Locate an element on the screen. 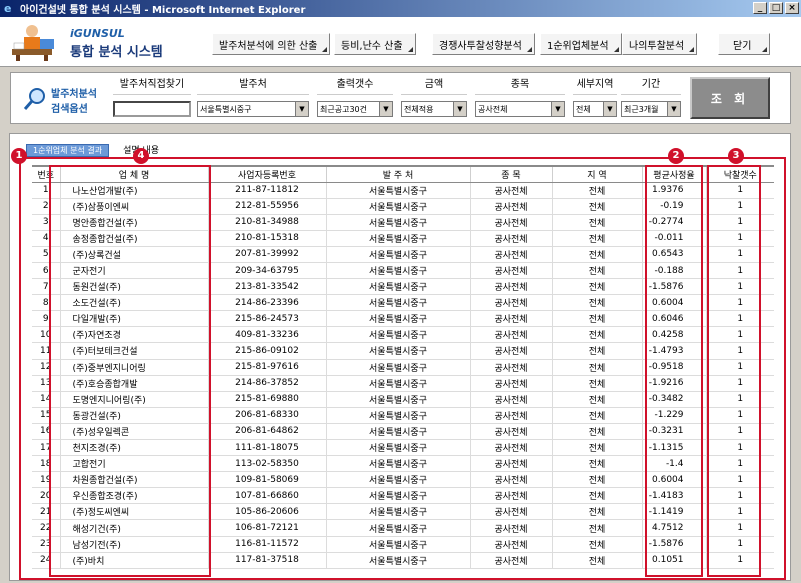 Image resolution: width=801 pixels, height=583 pixels. client-select: 서울특별시중구 ▼ is located at coordinates (253, 109).